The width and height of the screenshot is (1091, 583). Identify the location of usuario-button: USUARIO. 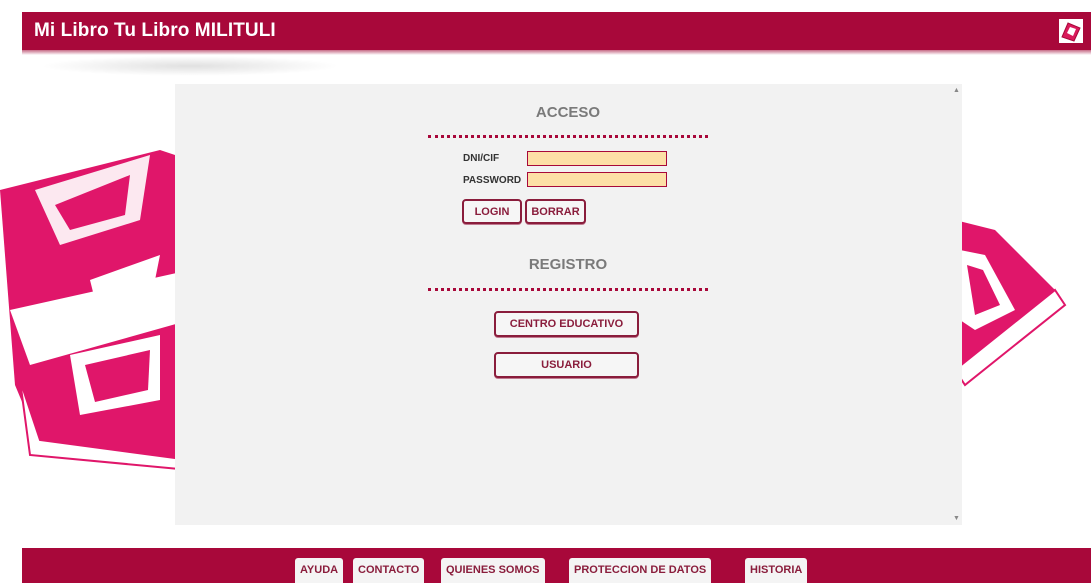
(566, 365).